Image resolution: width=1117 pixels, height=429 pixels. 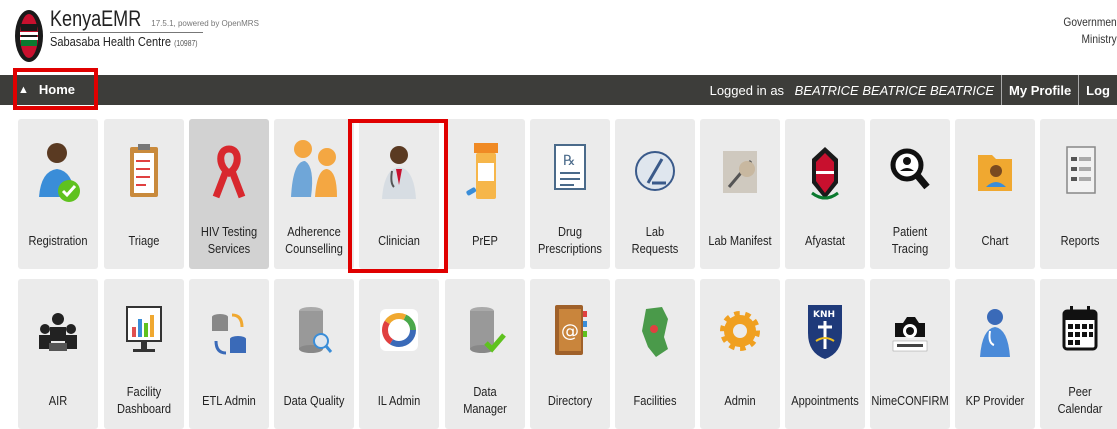 I want to click on ribbon-icon, so click(x=229, y=174).